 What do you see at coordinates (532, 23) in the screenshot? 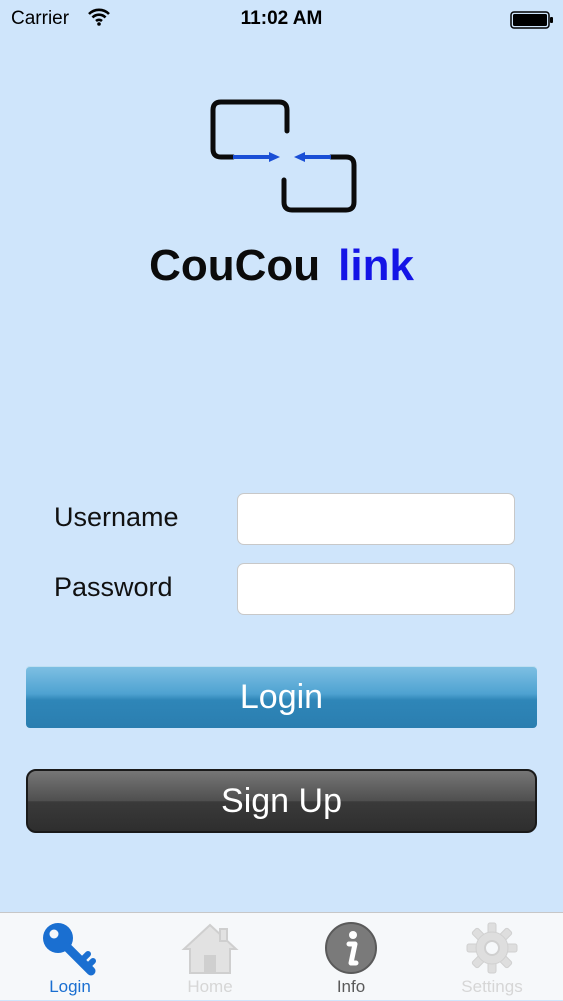
I see `battery-icon` at bounding box center [532, 23].